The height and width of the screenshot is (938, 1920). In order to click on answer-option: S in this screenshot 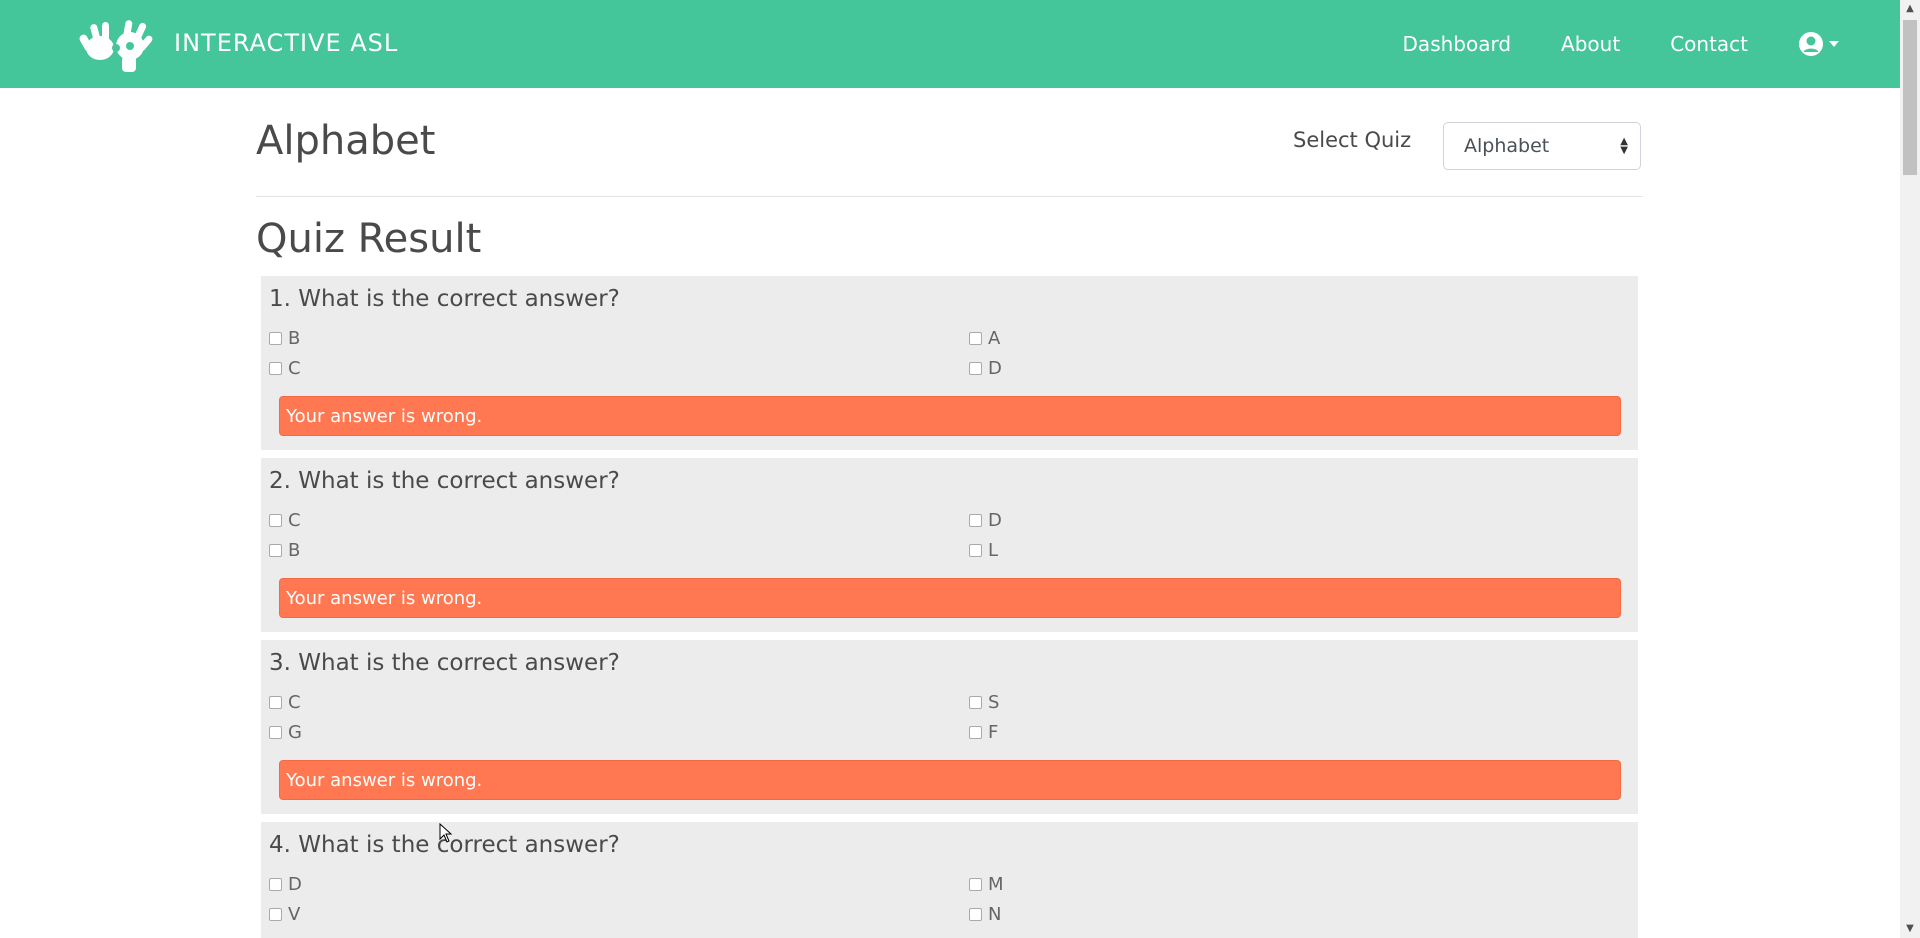, I will do `click(984, 702)`.